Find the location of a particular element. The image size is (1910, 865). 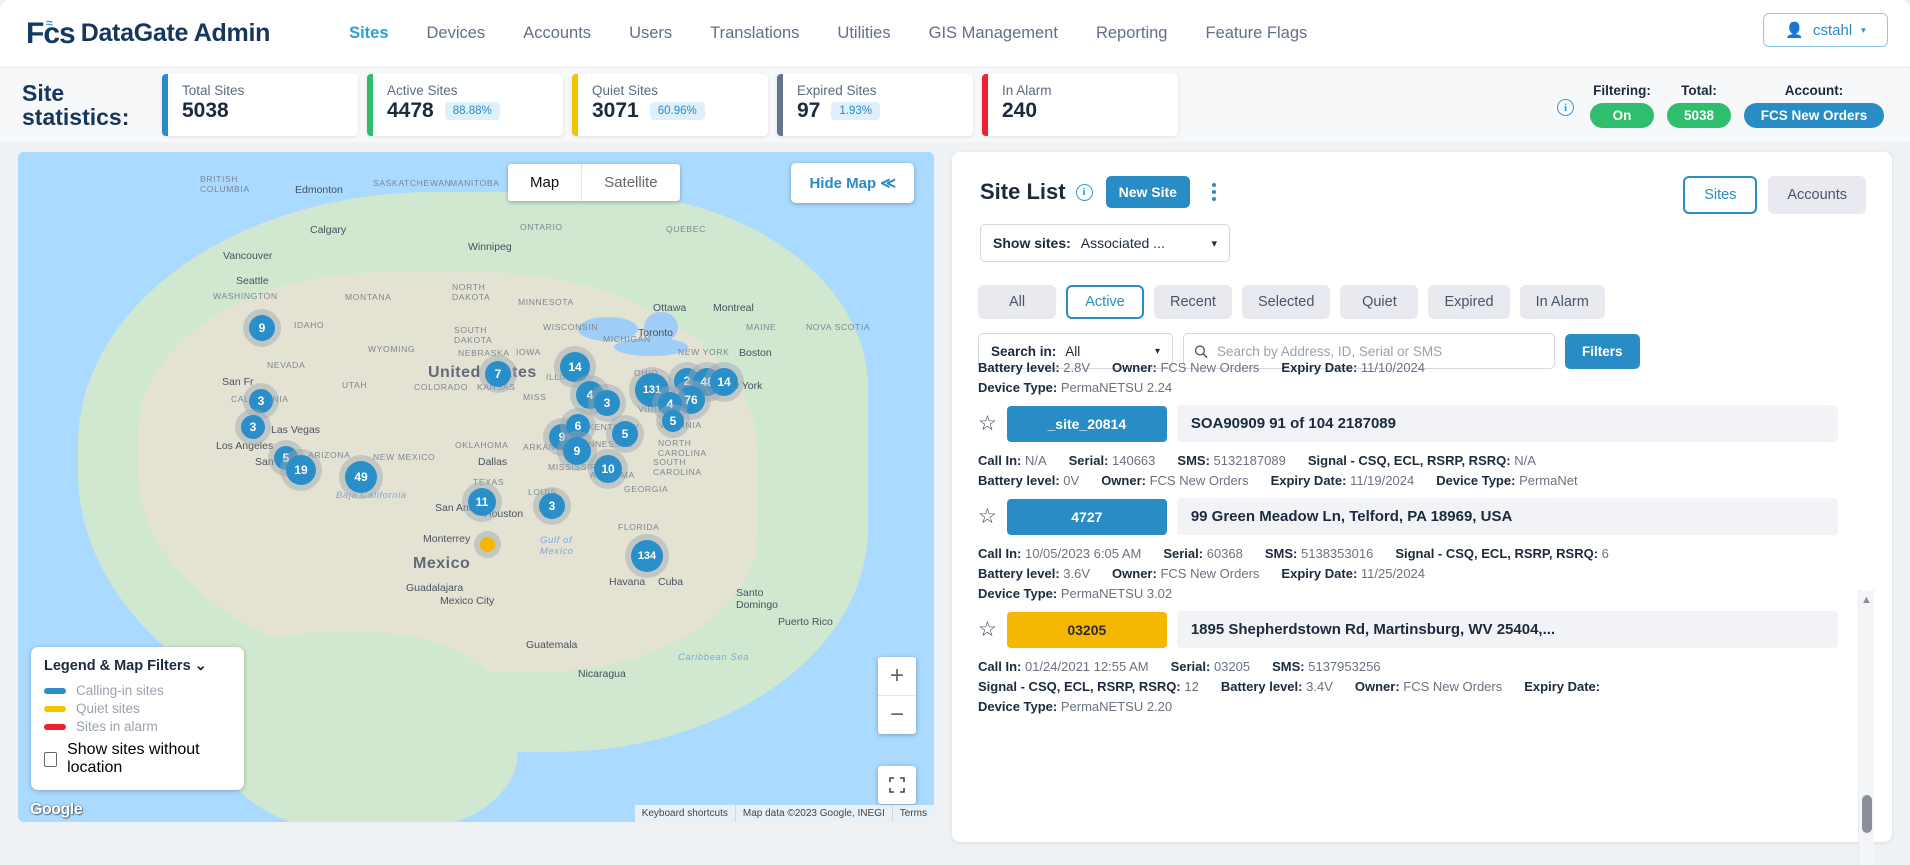

map-cluster-marker: 49 is located at coordinates (361, 477).